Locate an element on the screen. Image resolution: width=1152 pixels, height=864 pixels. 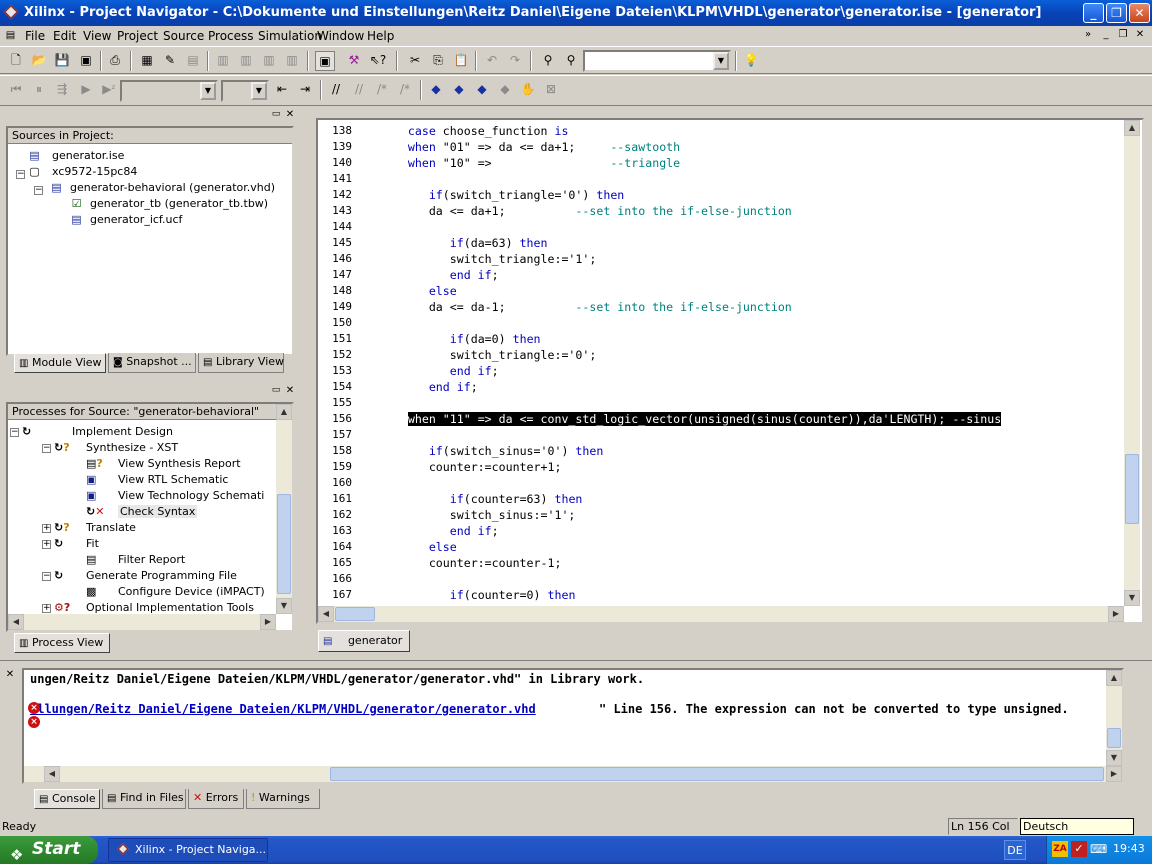
x-box-icon: ⊠ is located at coordinates (551, 90).